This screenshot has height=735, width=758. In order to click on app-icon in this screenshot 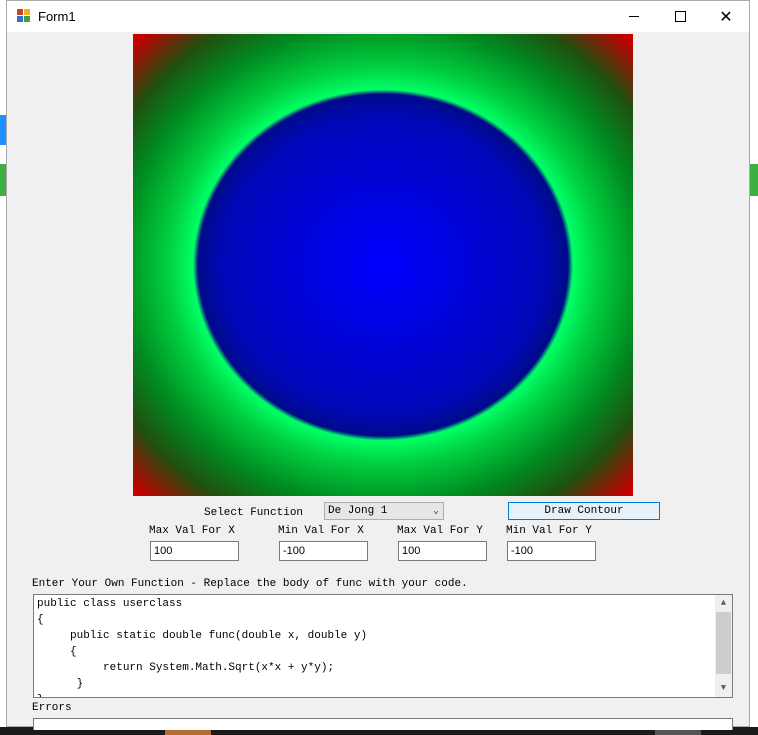, I will do `click(24, 16)`.